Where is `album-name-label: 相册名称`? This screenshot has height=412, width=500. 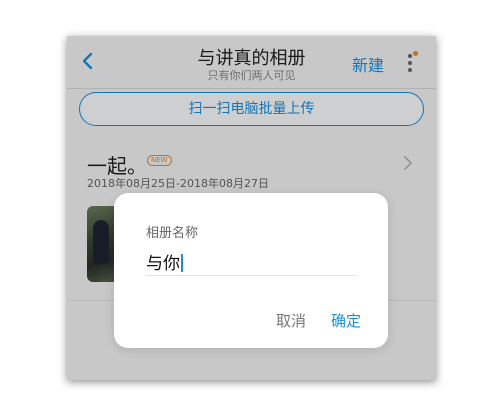 album-name-label: 相册名称 is located at coordinates (172, 233).